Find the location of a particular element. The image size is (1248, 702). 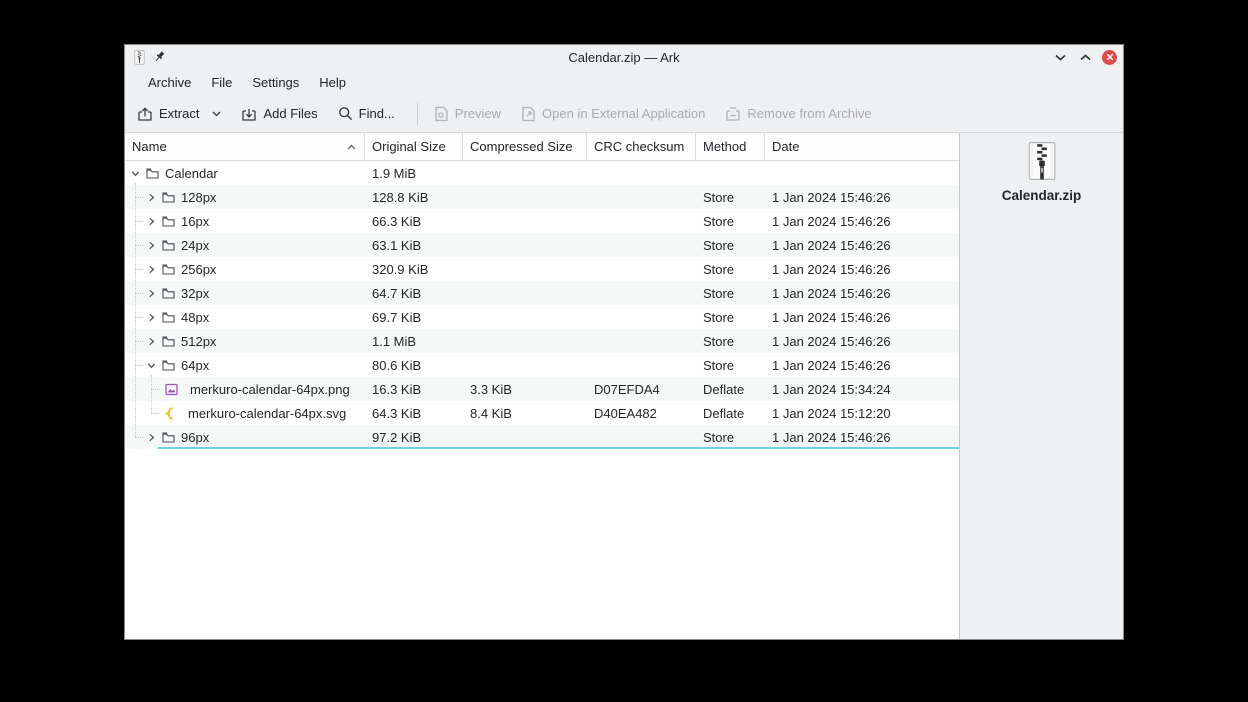

pin-icon is located at coordinates (160, 57).